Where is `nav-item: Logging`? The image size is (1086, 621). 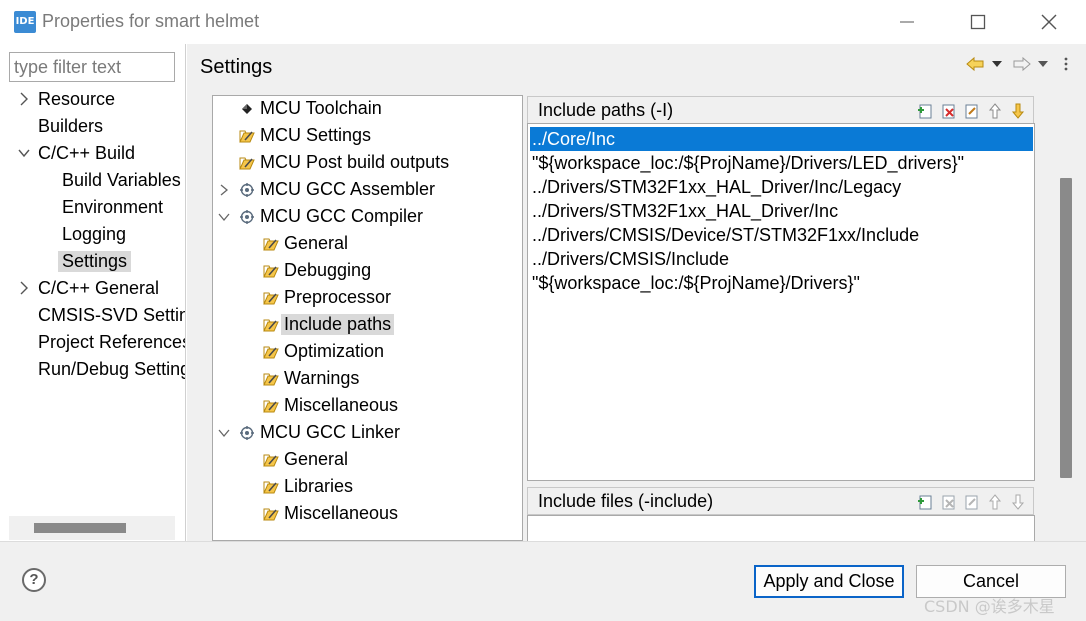
nav-item: Logging is located at coordinates (92, 235).